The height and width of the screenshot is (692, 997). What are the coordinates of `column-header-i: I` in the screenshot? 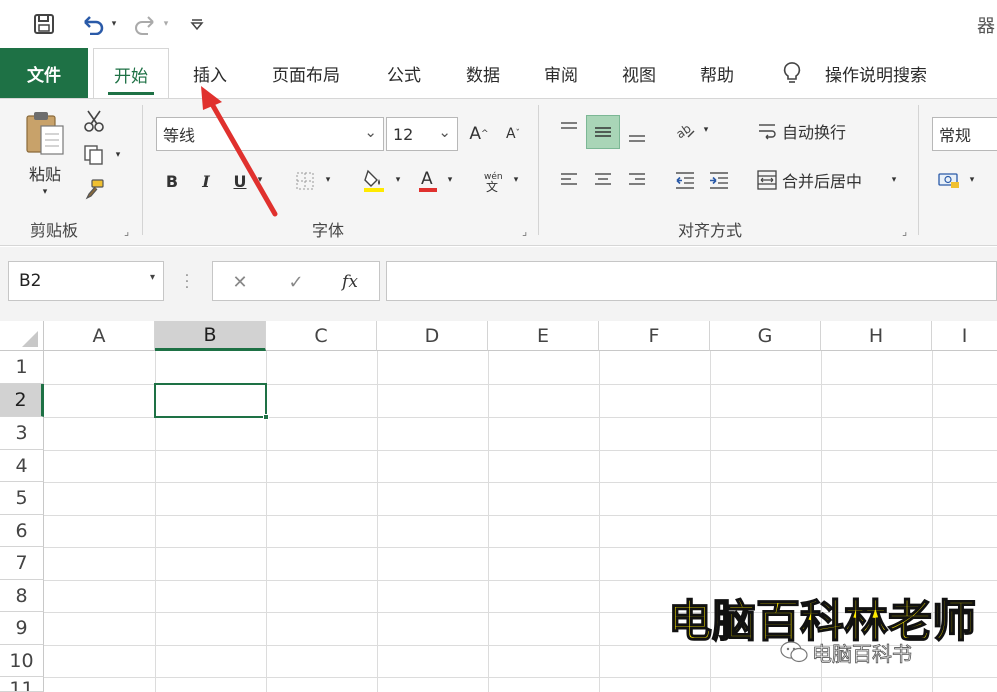 It's located at (964, 336).